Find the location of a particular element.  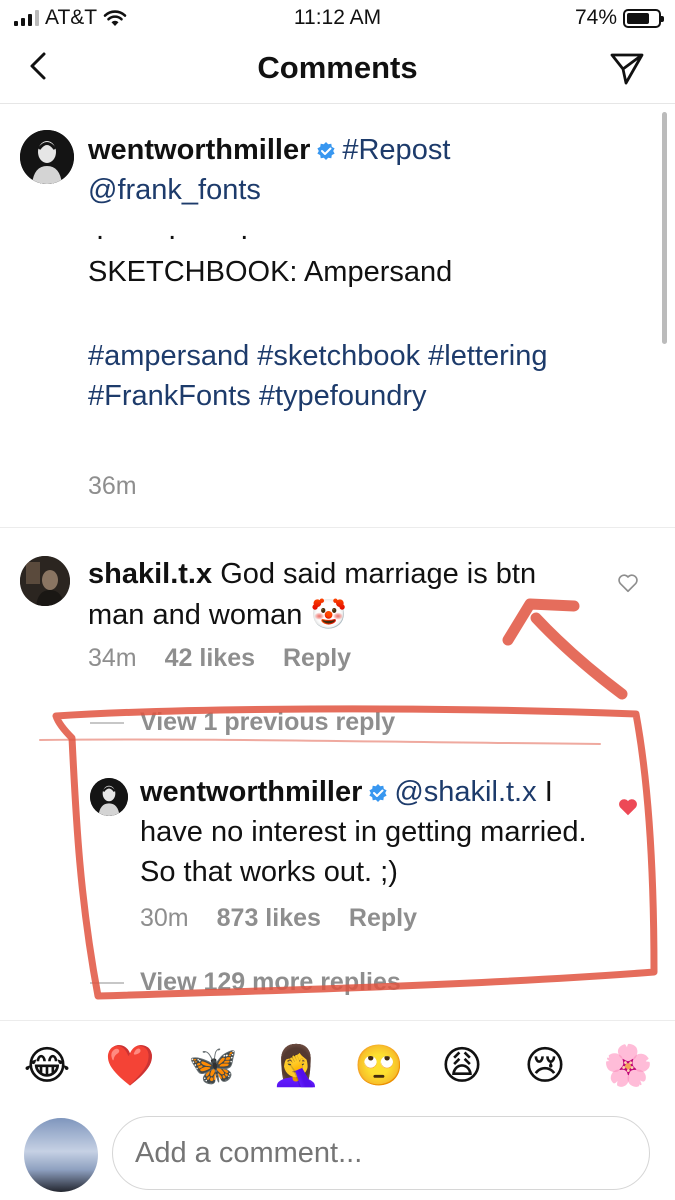

annotation-box-underline is located at coordinates (320, 741).